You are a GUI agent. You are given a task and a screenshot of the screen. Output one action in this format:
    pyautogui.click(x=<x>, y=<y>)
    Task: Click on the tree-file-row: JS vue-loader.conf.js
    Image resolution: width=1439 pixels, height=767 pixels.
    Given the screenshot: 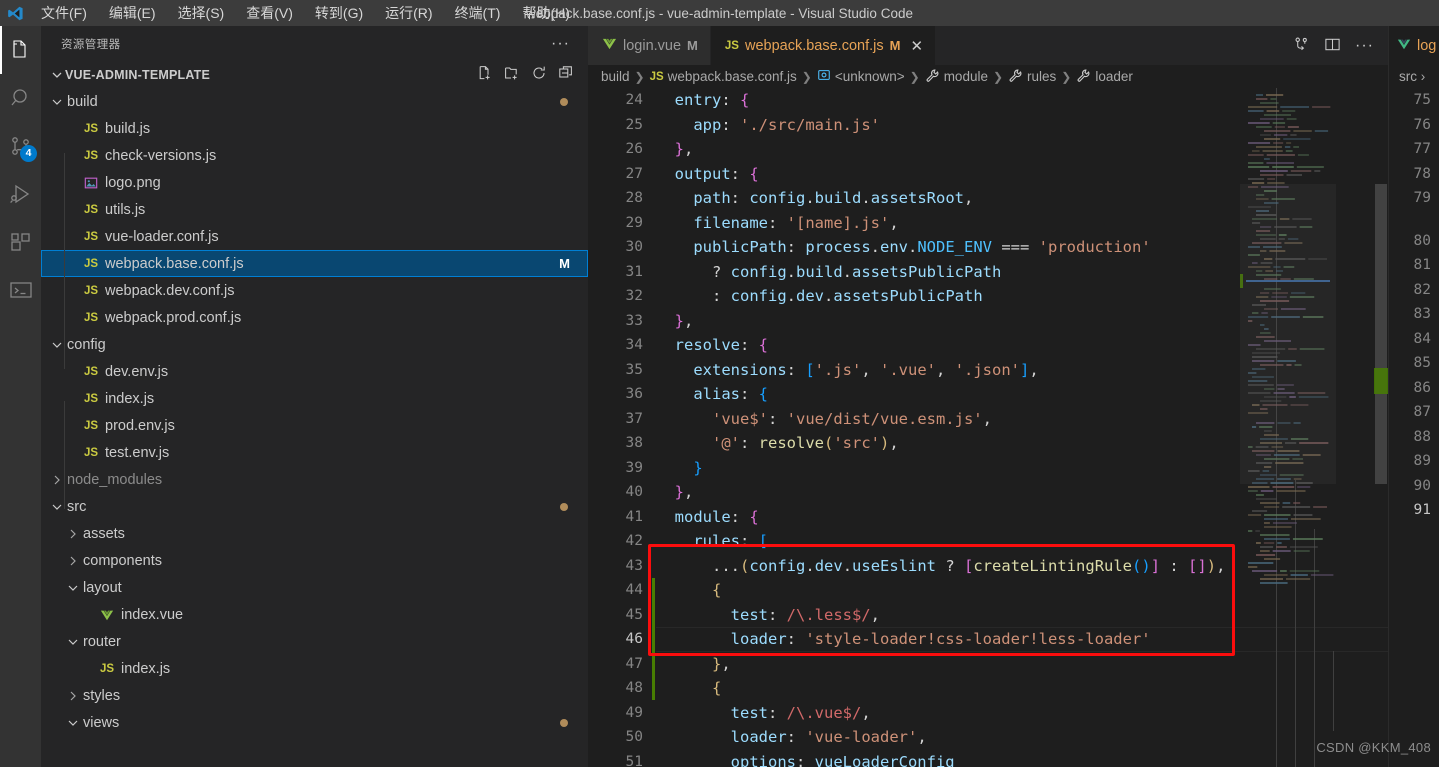 What is the action you would take?
    pyautogui.click(x=314, y=236)
    